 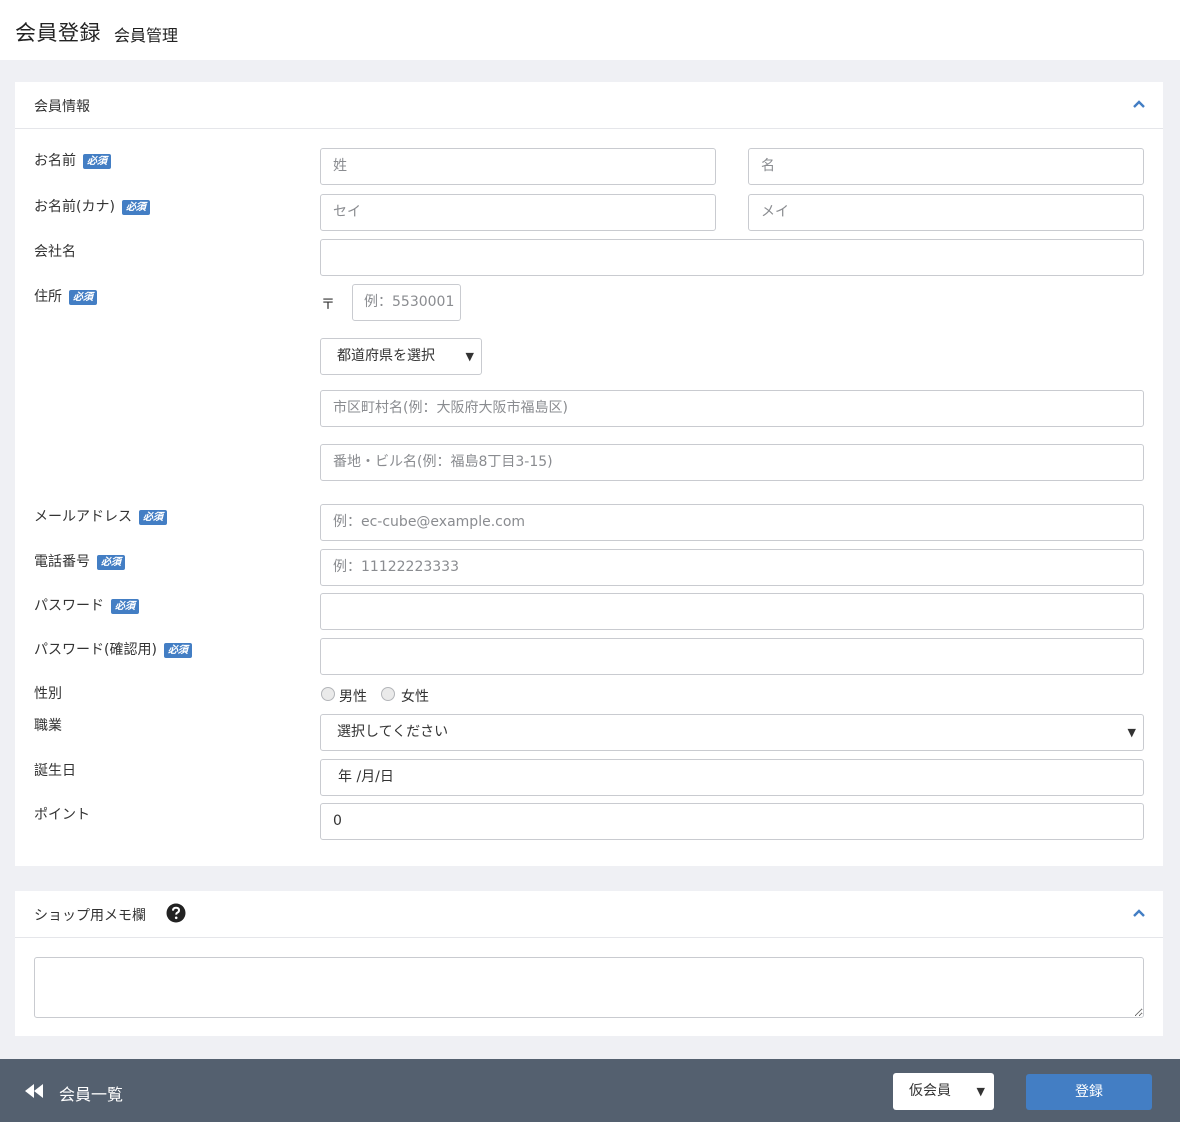 What do you see at coordinates (48, 726) in the screenshot?
I see `job-label: 職業` at bounding box center [48, 726].